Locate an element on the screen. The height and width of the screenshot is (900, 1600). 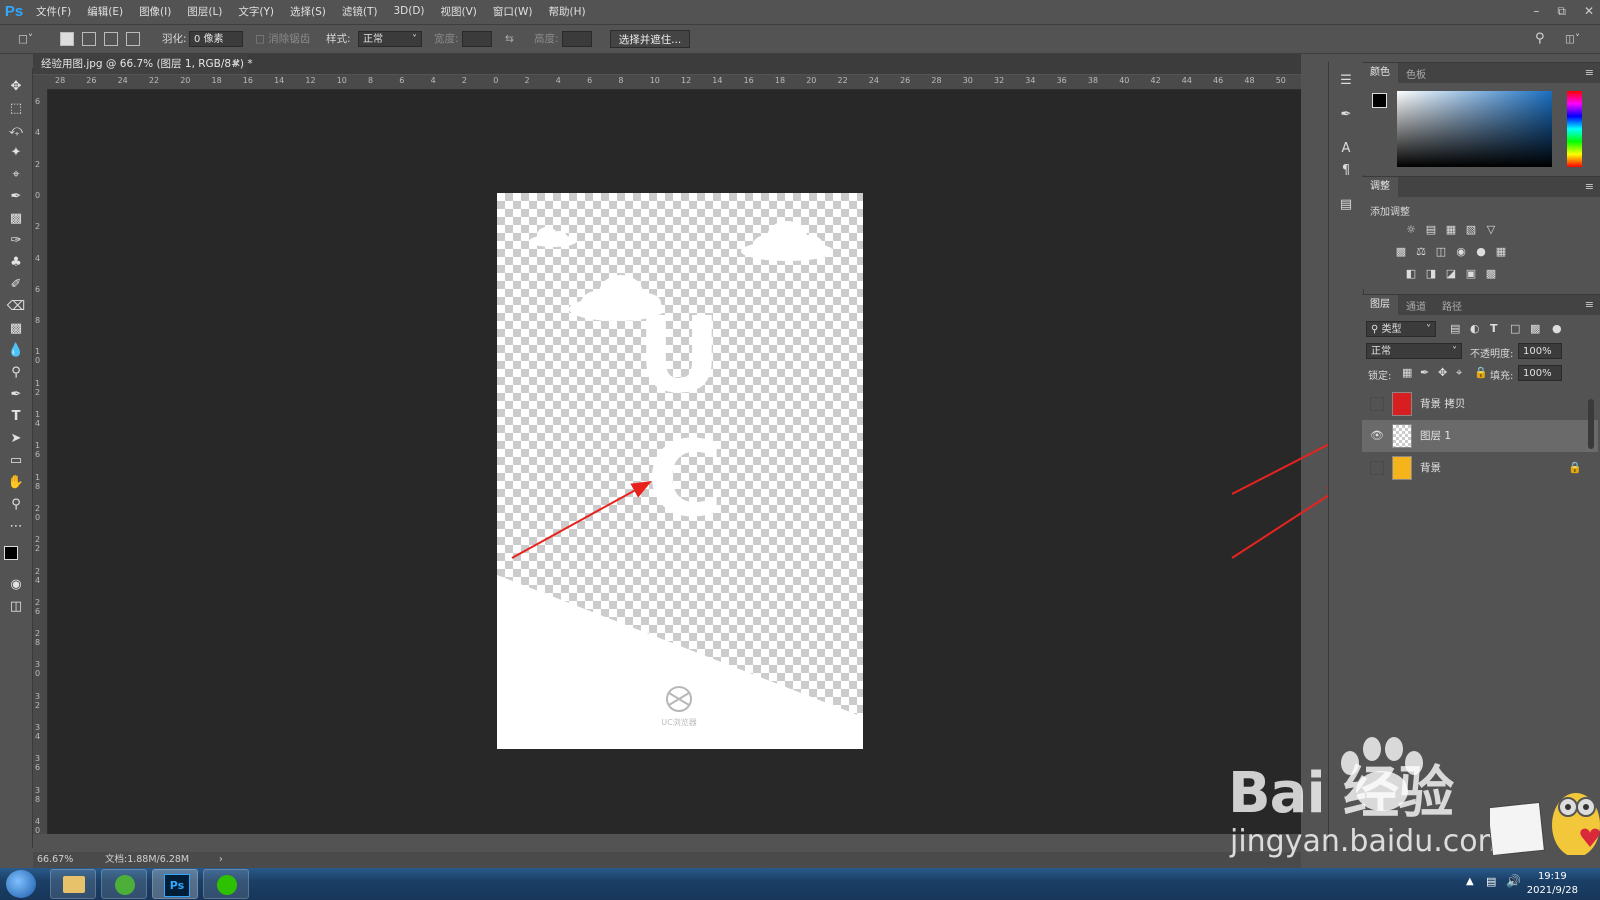
layer-name: 背景 拷贝 is located at coordinates (1442, 404).